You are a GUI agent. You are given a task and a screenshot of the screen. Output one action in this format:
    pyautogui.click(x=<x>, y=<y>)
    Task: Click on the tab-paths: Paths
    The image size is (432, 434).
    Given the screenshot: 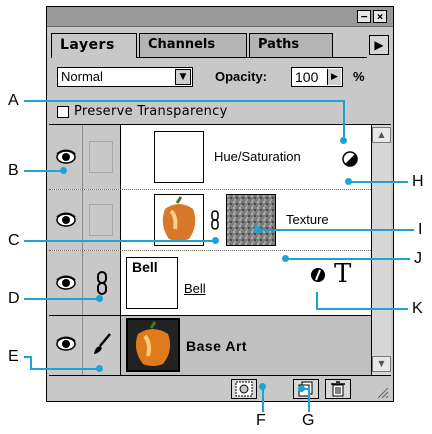 What is the action you would take?
    pyautogui.click(x=291, y=45)
    